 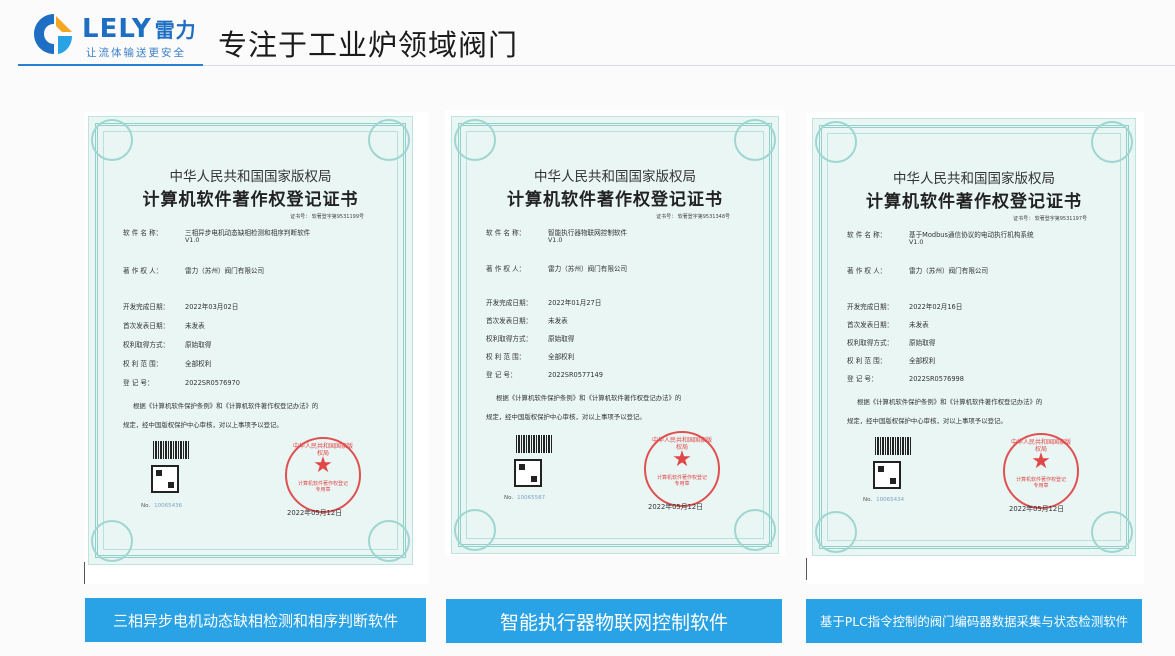 What do you see at coordinates (117, 29) in the screenshot?
I see `logo-text-en: LELY` at bounding box center [117, 29].